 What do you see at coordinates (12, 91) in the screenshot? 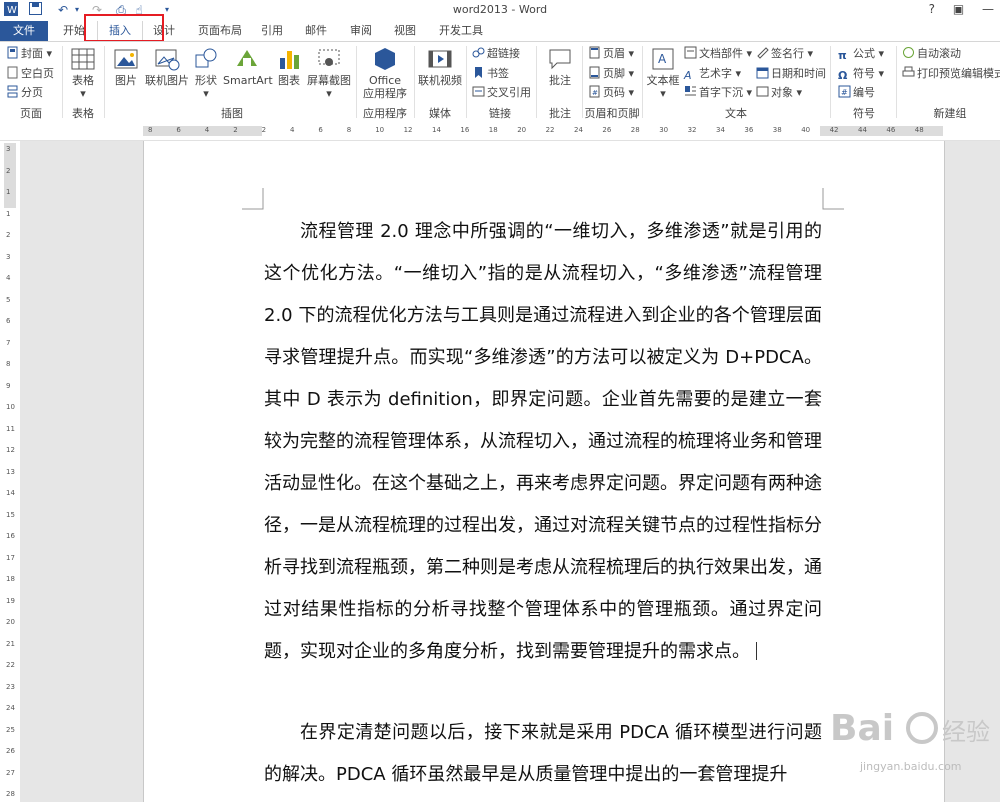
I see `page-break-icon` at bounding box center [12, 91].